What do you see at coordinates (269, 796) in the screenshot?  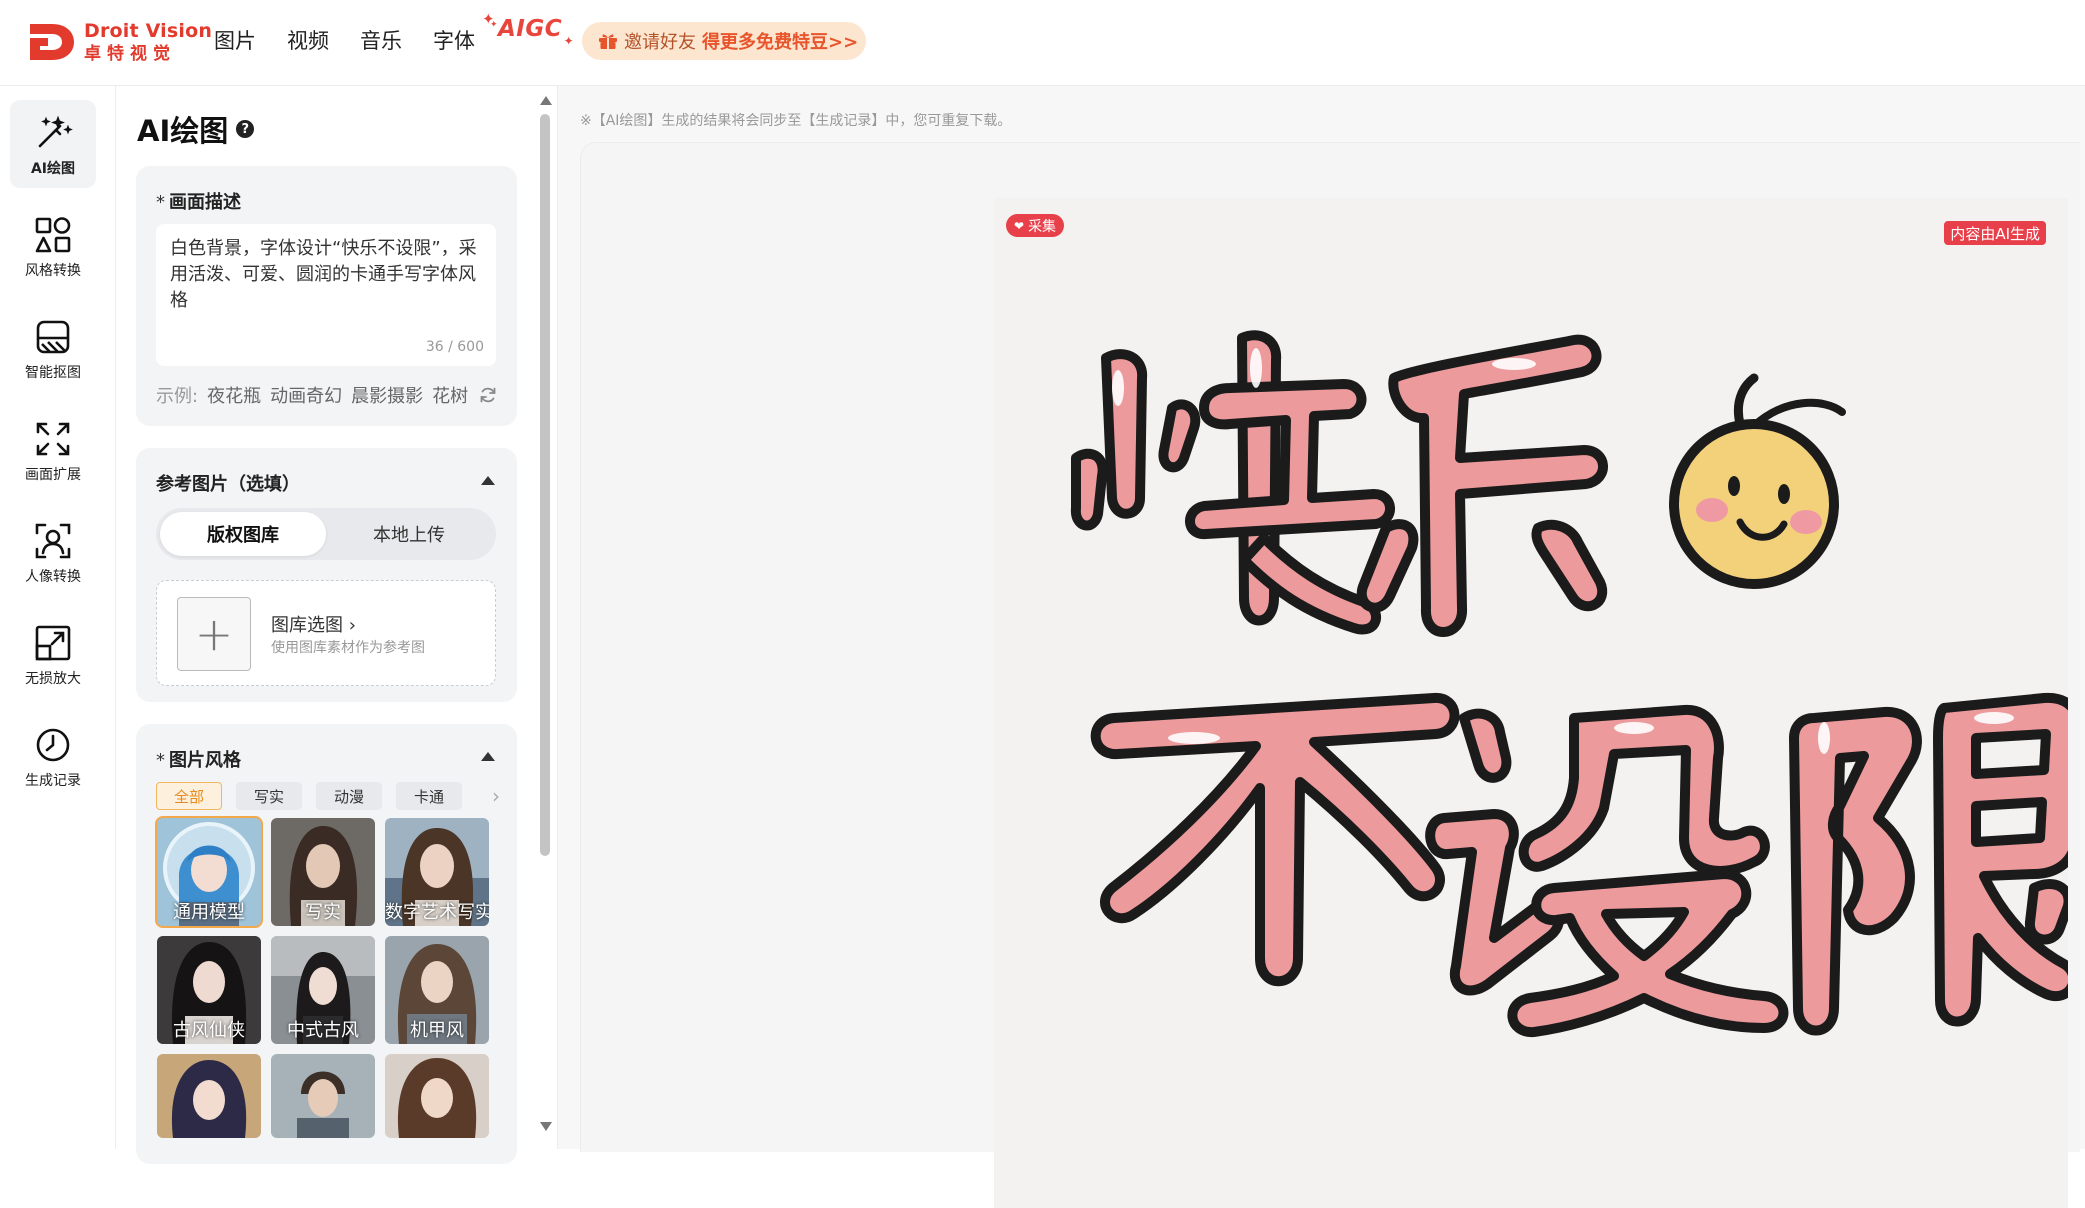 I see `filter-chip-realistic: 写实` at bounding box center [269, 796].